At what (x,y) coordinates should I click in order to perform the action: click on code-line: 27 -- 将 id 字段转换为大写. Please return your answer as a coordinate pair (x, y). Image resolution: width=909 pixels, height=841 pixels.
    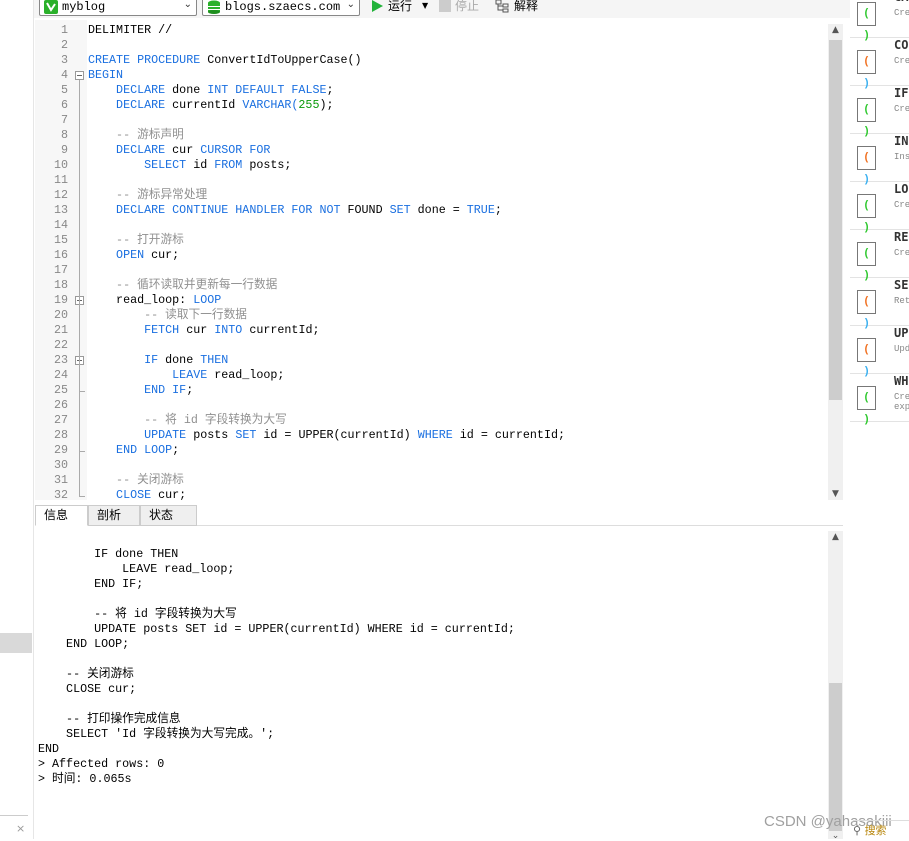
    Looking at the image, I should click on (430, 420).